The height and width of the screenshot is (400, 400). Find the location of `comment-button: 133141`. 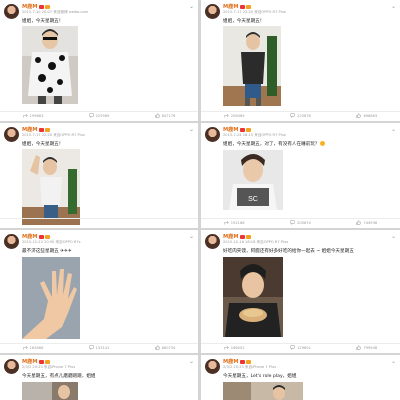

comment-button: 133141 is located at coordinates (99, 347).